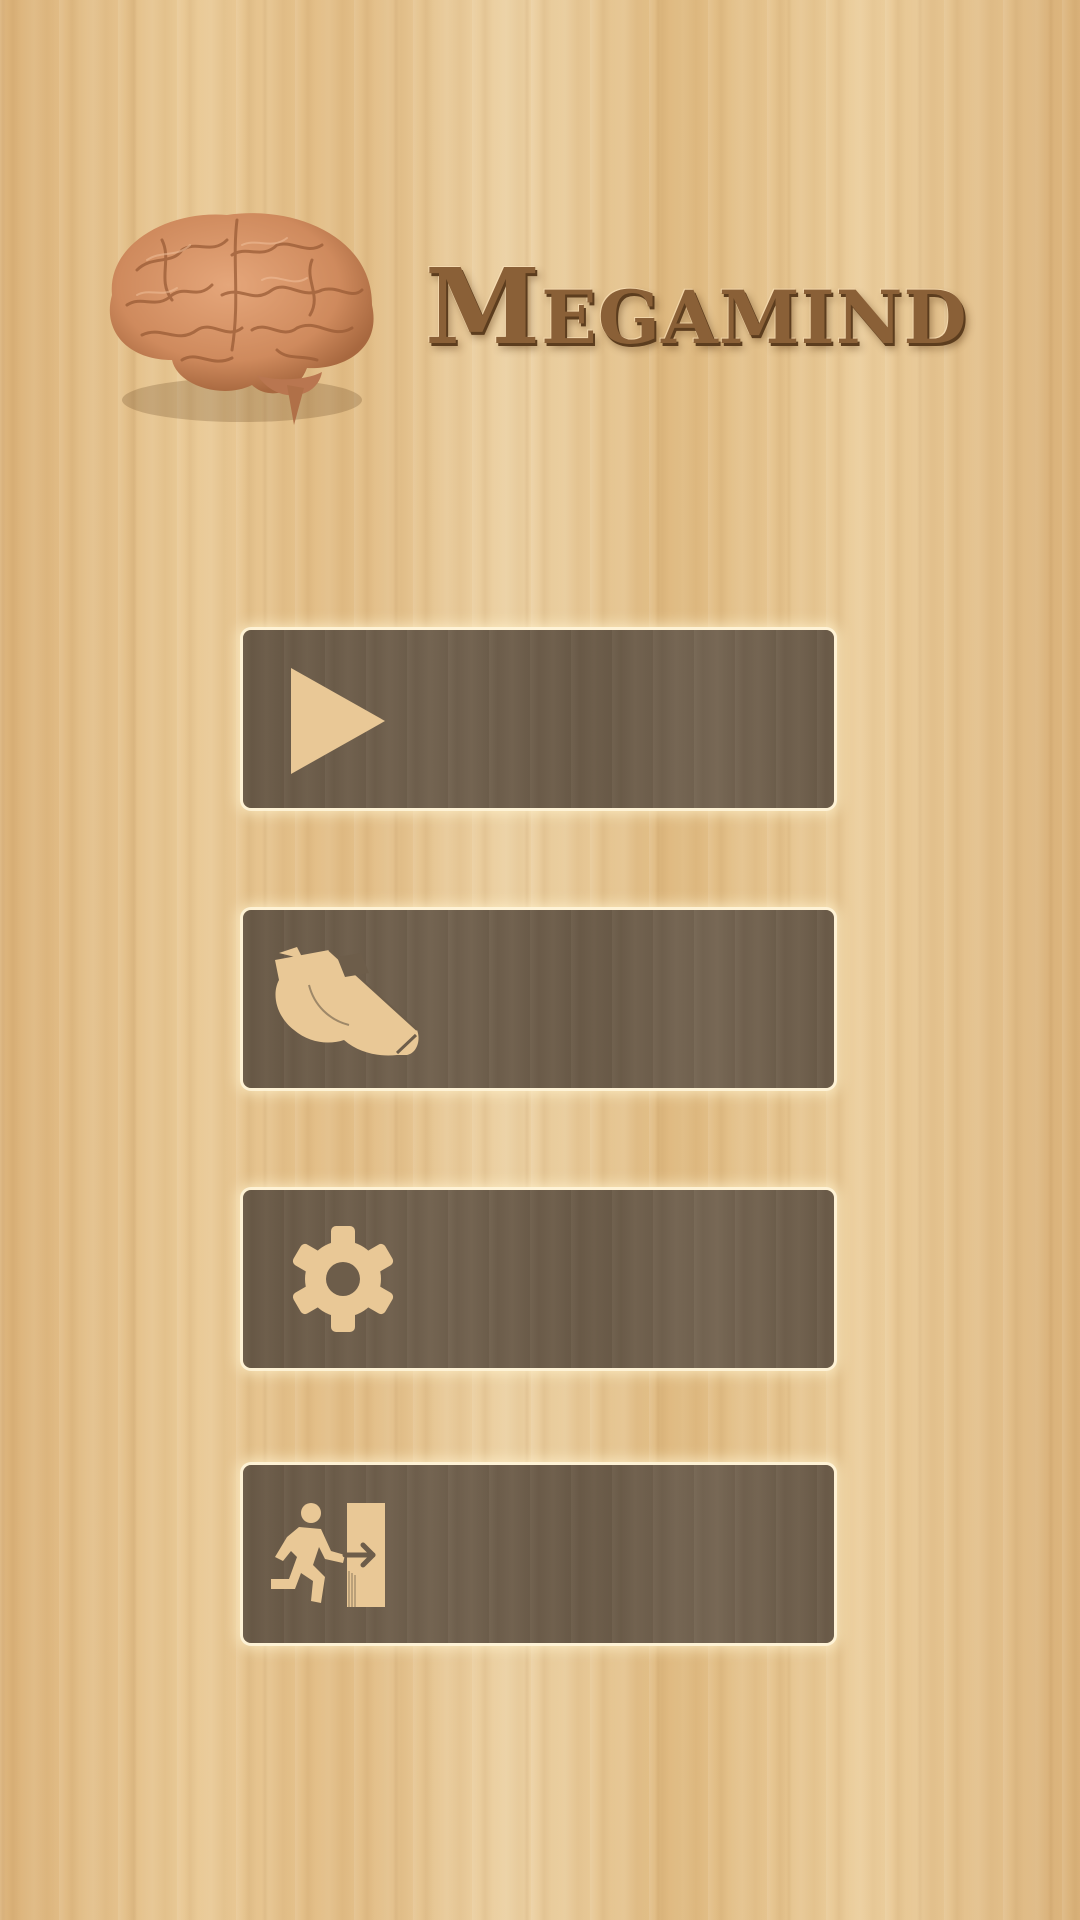  What do you see at coordinates (338, 721) in the screenshot?
I see `play-icon` at bounding box center [338, 721].